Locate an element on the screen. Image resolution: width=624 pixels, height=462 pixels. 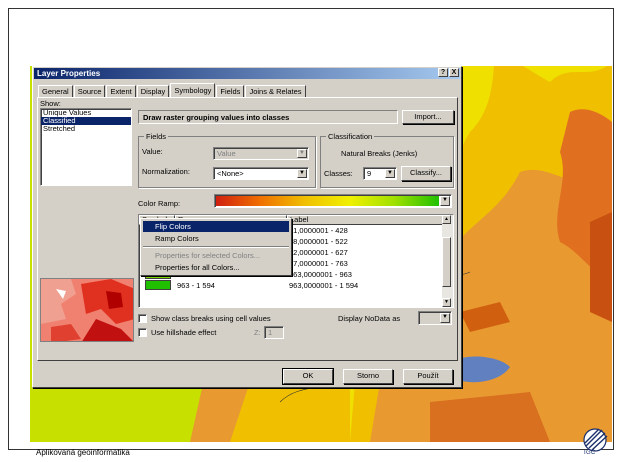
grid-scrollbar: ▲ ▼ is located at coordinates (447, 261).